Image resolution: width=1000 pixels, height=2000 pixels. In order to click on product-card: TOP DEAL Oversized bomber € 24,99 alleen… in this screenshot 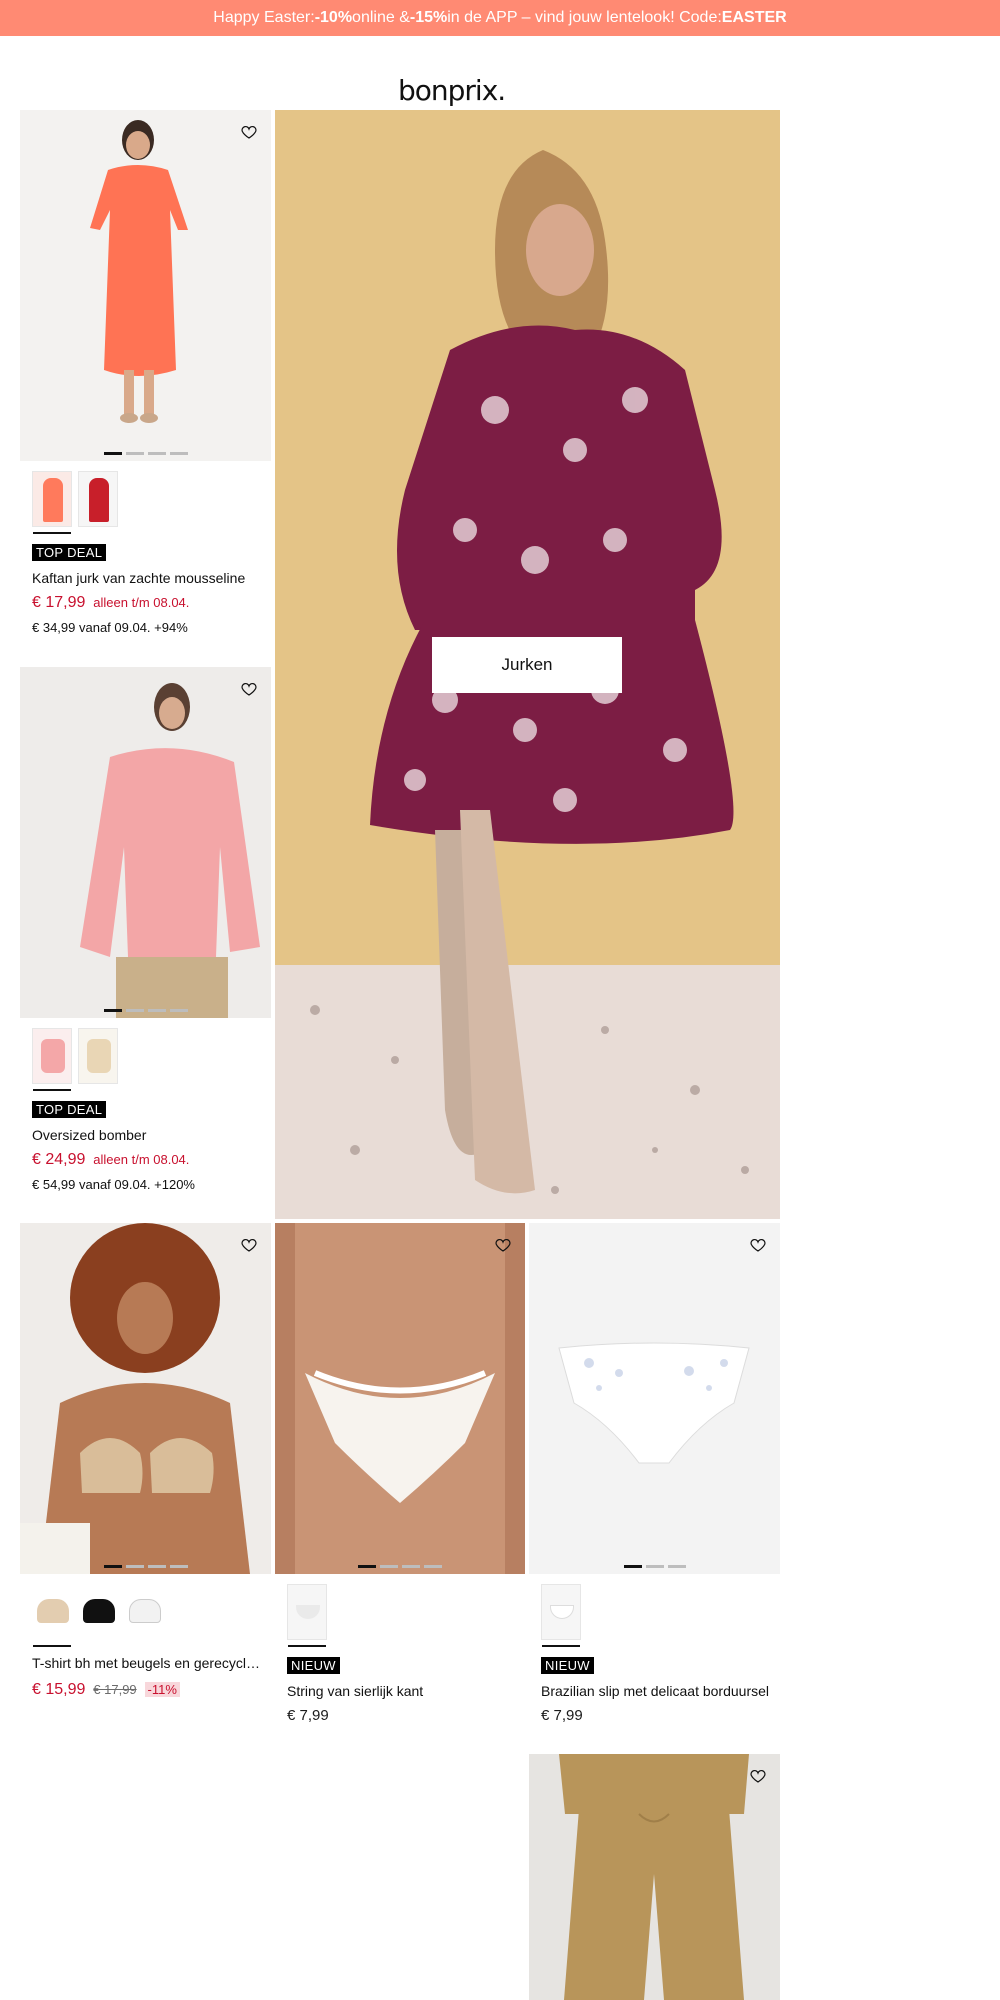, I will do `click(145, 937)`.